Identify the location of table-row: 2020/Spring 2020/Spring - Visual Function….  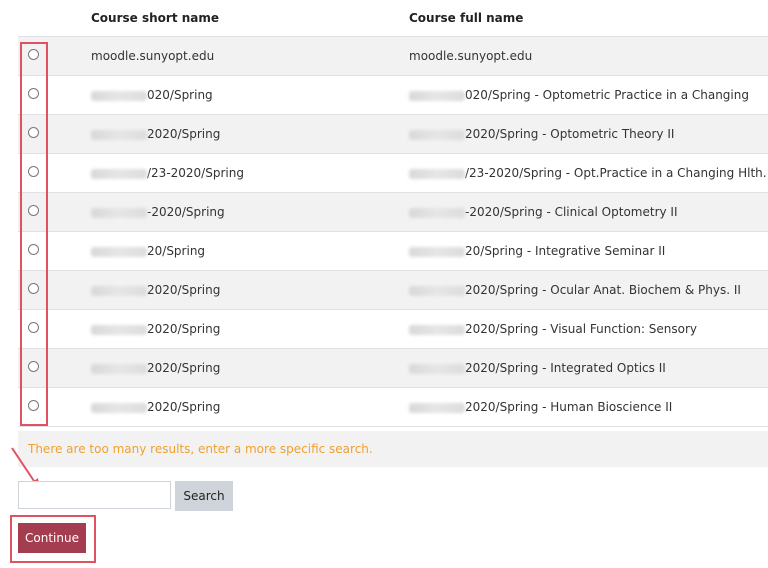
(393, 329).